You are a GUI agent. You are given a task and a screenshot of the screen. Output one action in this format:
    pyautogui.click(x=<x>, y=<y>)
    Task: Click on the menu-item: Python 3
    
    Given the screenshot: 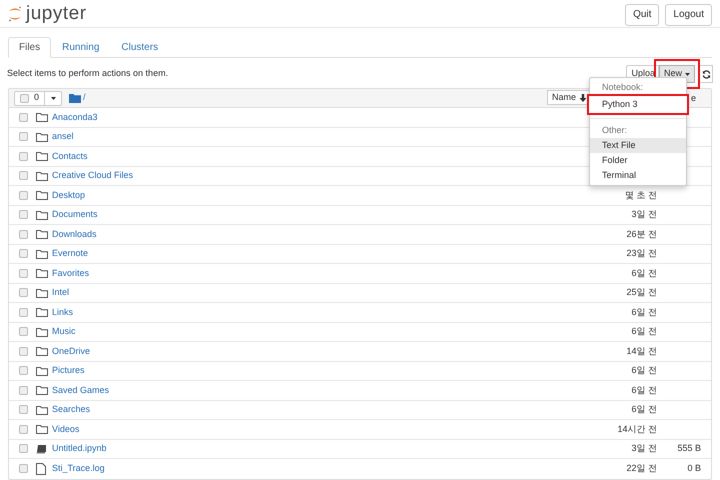 What is the action you would take?
    pyautogui.click(x=638, y=104)
    